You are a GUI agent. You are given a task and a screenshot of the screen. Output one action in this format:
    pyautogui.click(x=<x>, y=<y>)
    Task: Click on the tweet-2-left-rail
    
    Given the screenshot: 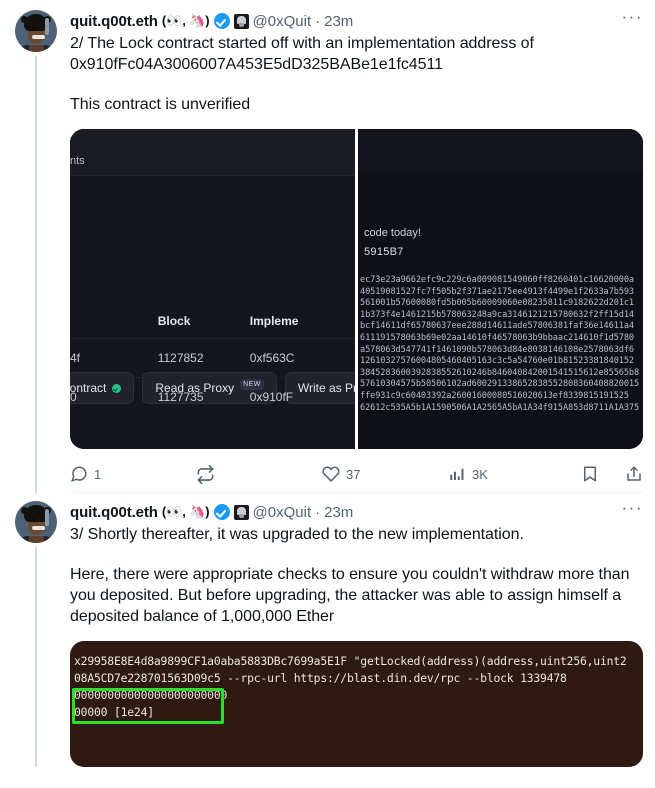 What is the action you would take?
    pyautogui.click(x=36, y=634)
    